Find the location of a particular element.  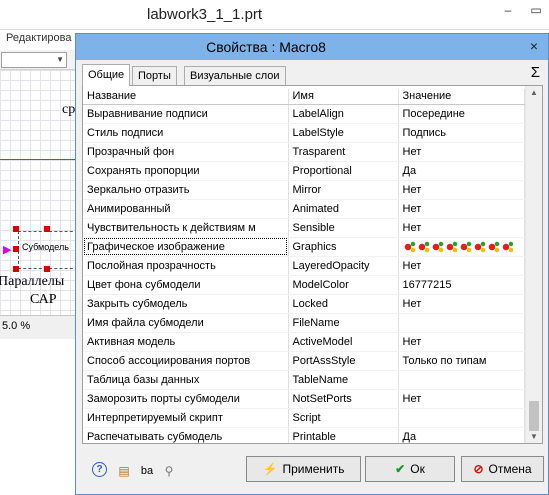

table-row: Стиль подписи LabelStyle Подпись is located at coordinates (304, 133).